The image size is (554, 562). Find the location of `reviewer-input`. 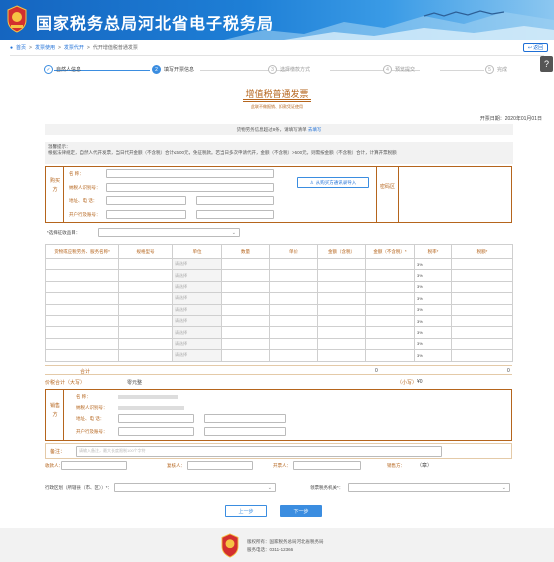

reviewer-input is located at coordinates (220, 465).